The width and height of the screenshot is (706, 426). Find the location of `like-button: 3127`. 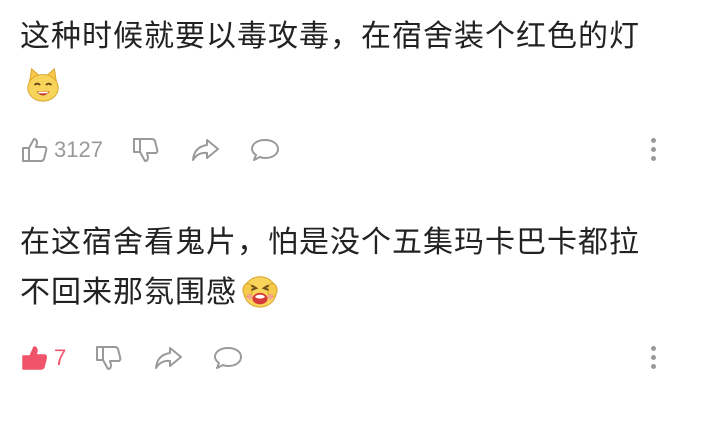

like-button: 3127 is located at coordinates (61, 150).